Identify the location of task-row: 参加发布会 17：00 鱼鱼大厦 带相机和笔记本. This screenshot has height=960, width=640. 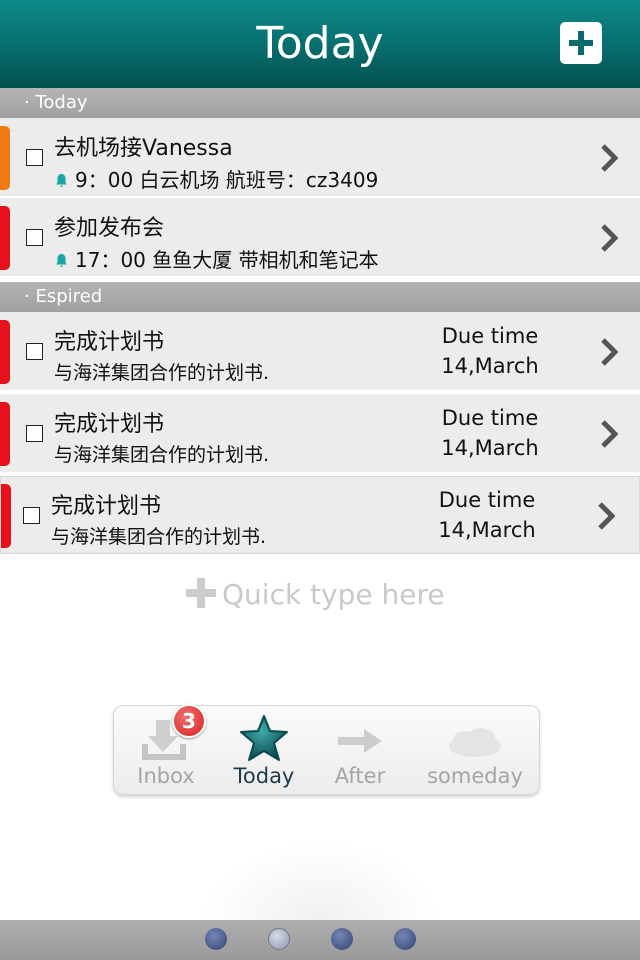
(320, 238).